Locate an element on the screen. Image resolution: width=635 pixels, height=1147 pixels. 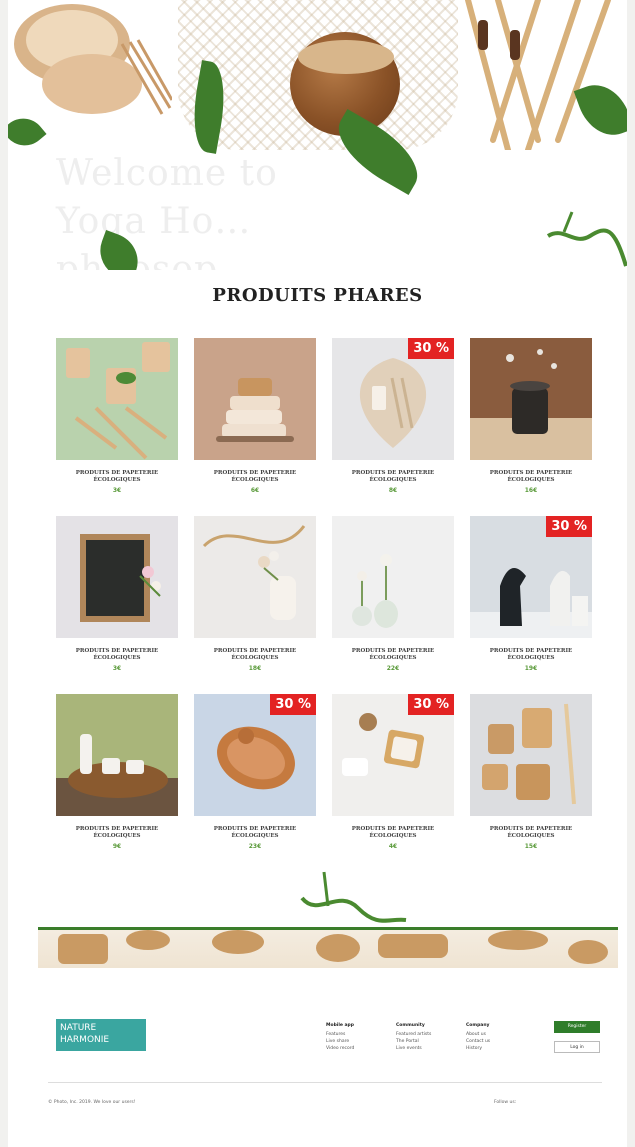
footer-link: History is located at coordinates (478, 1048).